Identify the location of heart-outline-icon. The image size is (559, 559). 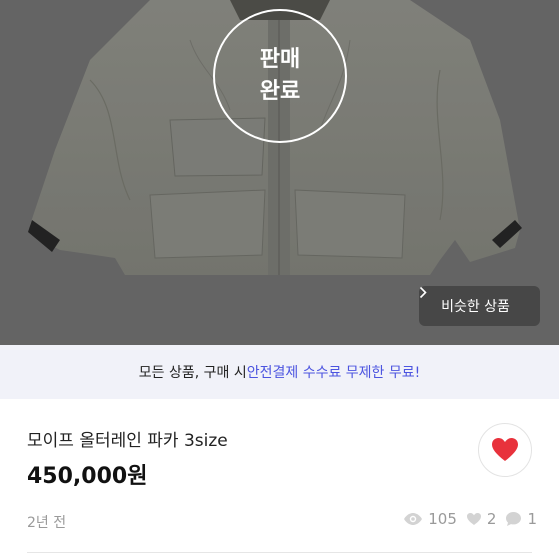
(473, 519).